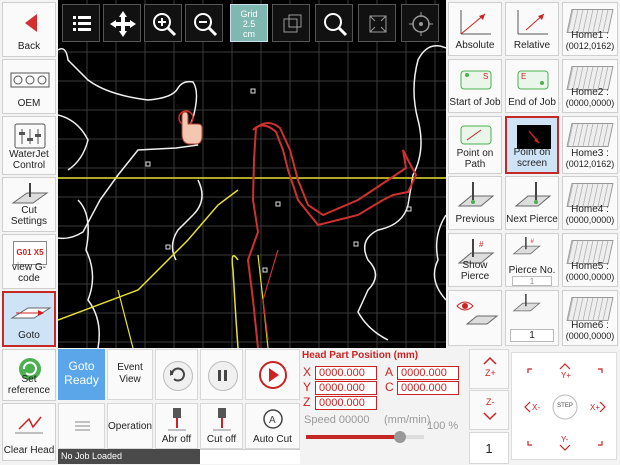 The height and width of the screenshot is (465, 620). I want to click on pierce-number-icon: #, so click(526, 246).